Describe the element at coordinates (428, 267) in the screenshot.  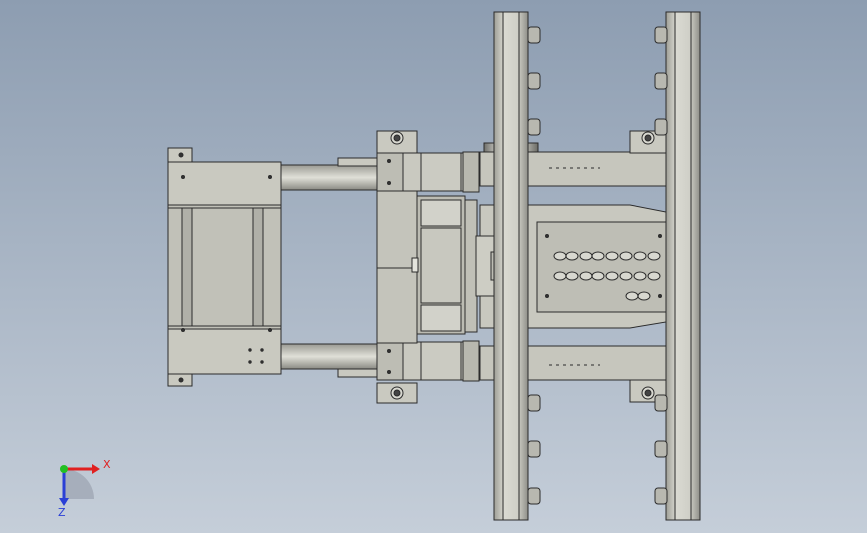
I see `carriage` at that location.